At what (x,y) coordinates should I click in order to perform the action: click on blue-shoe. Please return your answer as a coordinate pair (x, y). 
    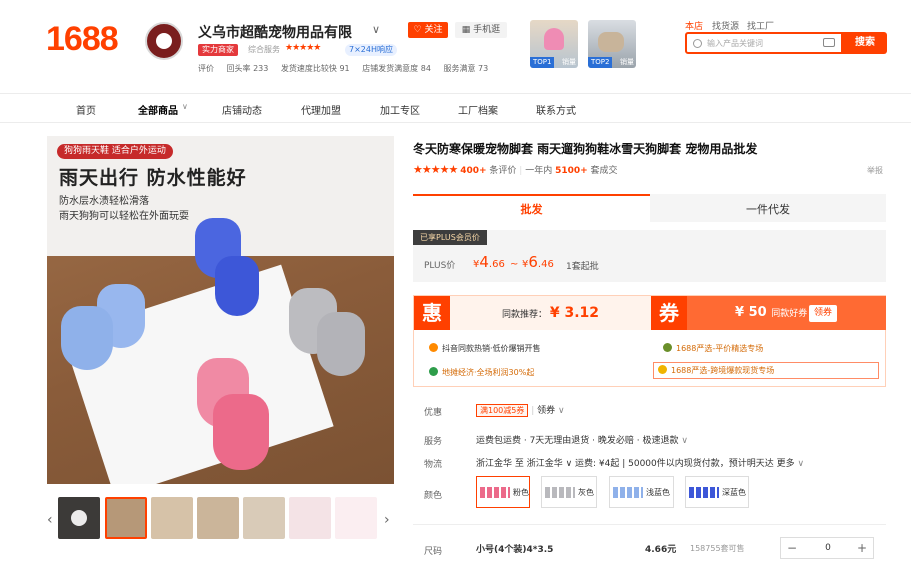
    Looking at the image, I should click on (237, 286).